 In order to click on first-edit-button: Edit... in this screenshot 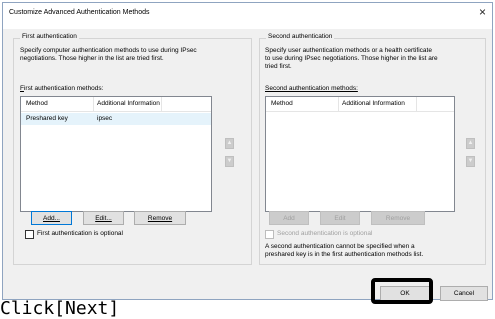, I will do `click(103, 218)`.